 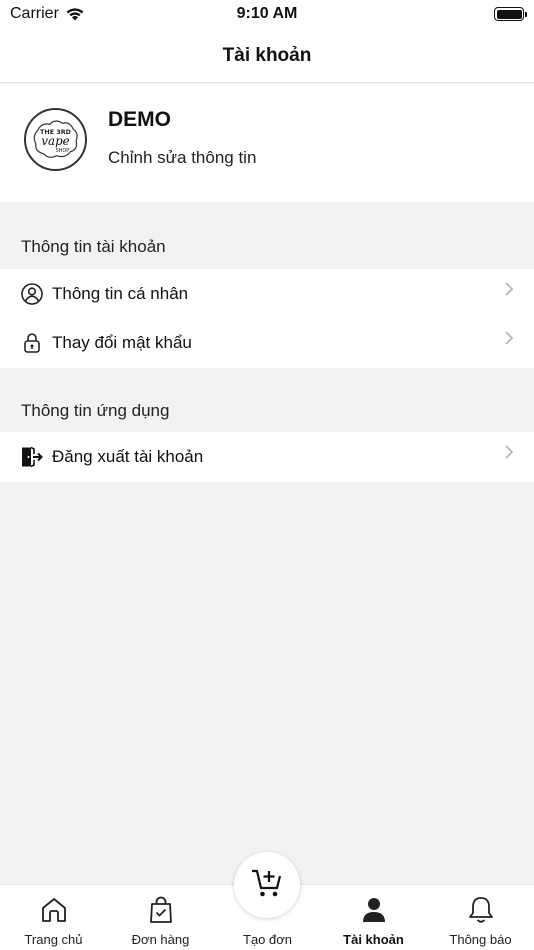 What do you see at coordinates (122, 342) in the screenshot?
I see `menu-item-label: Thay đổi mật khẩu` at bounding box center [122, 342].